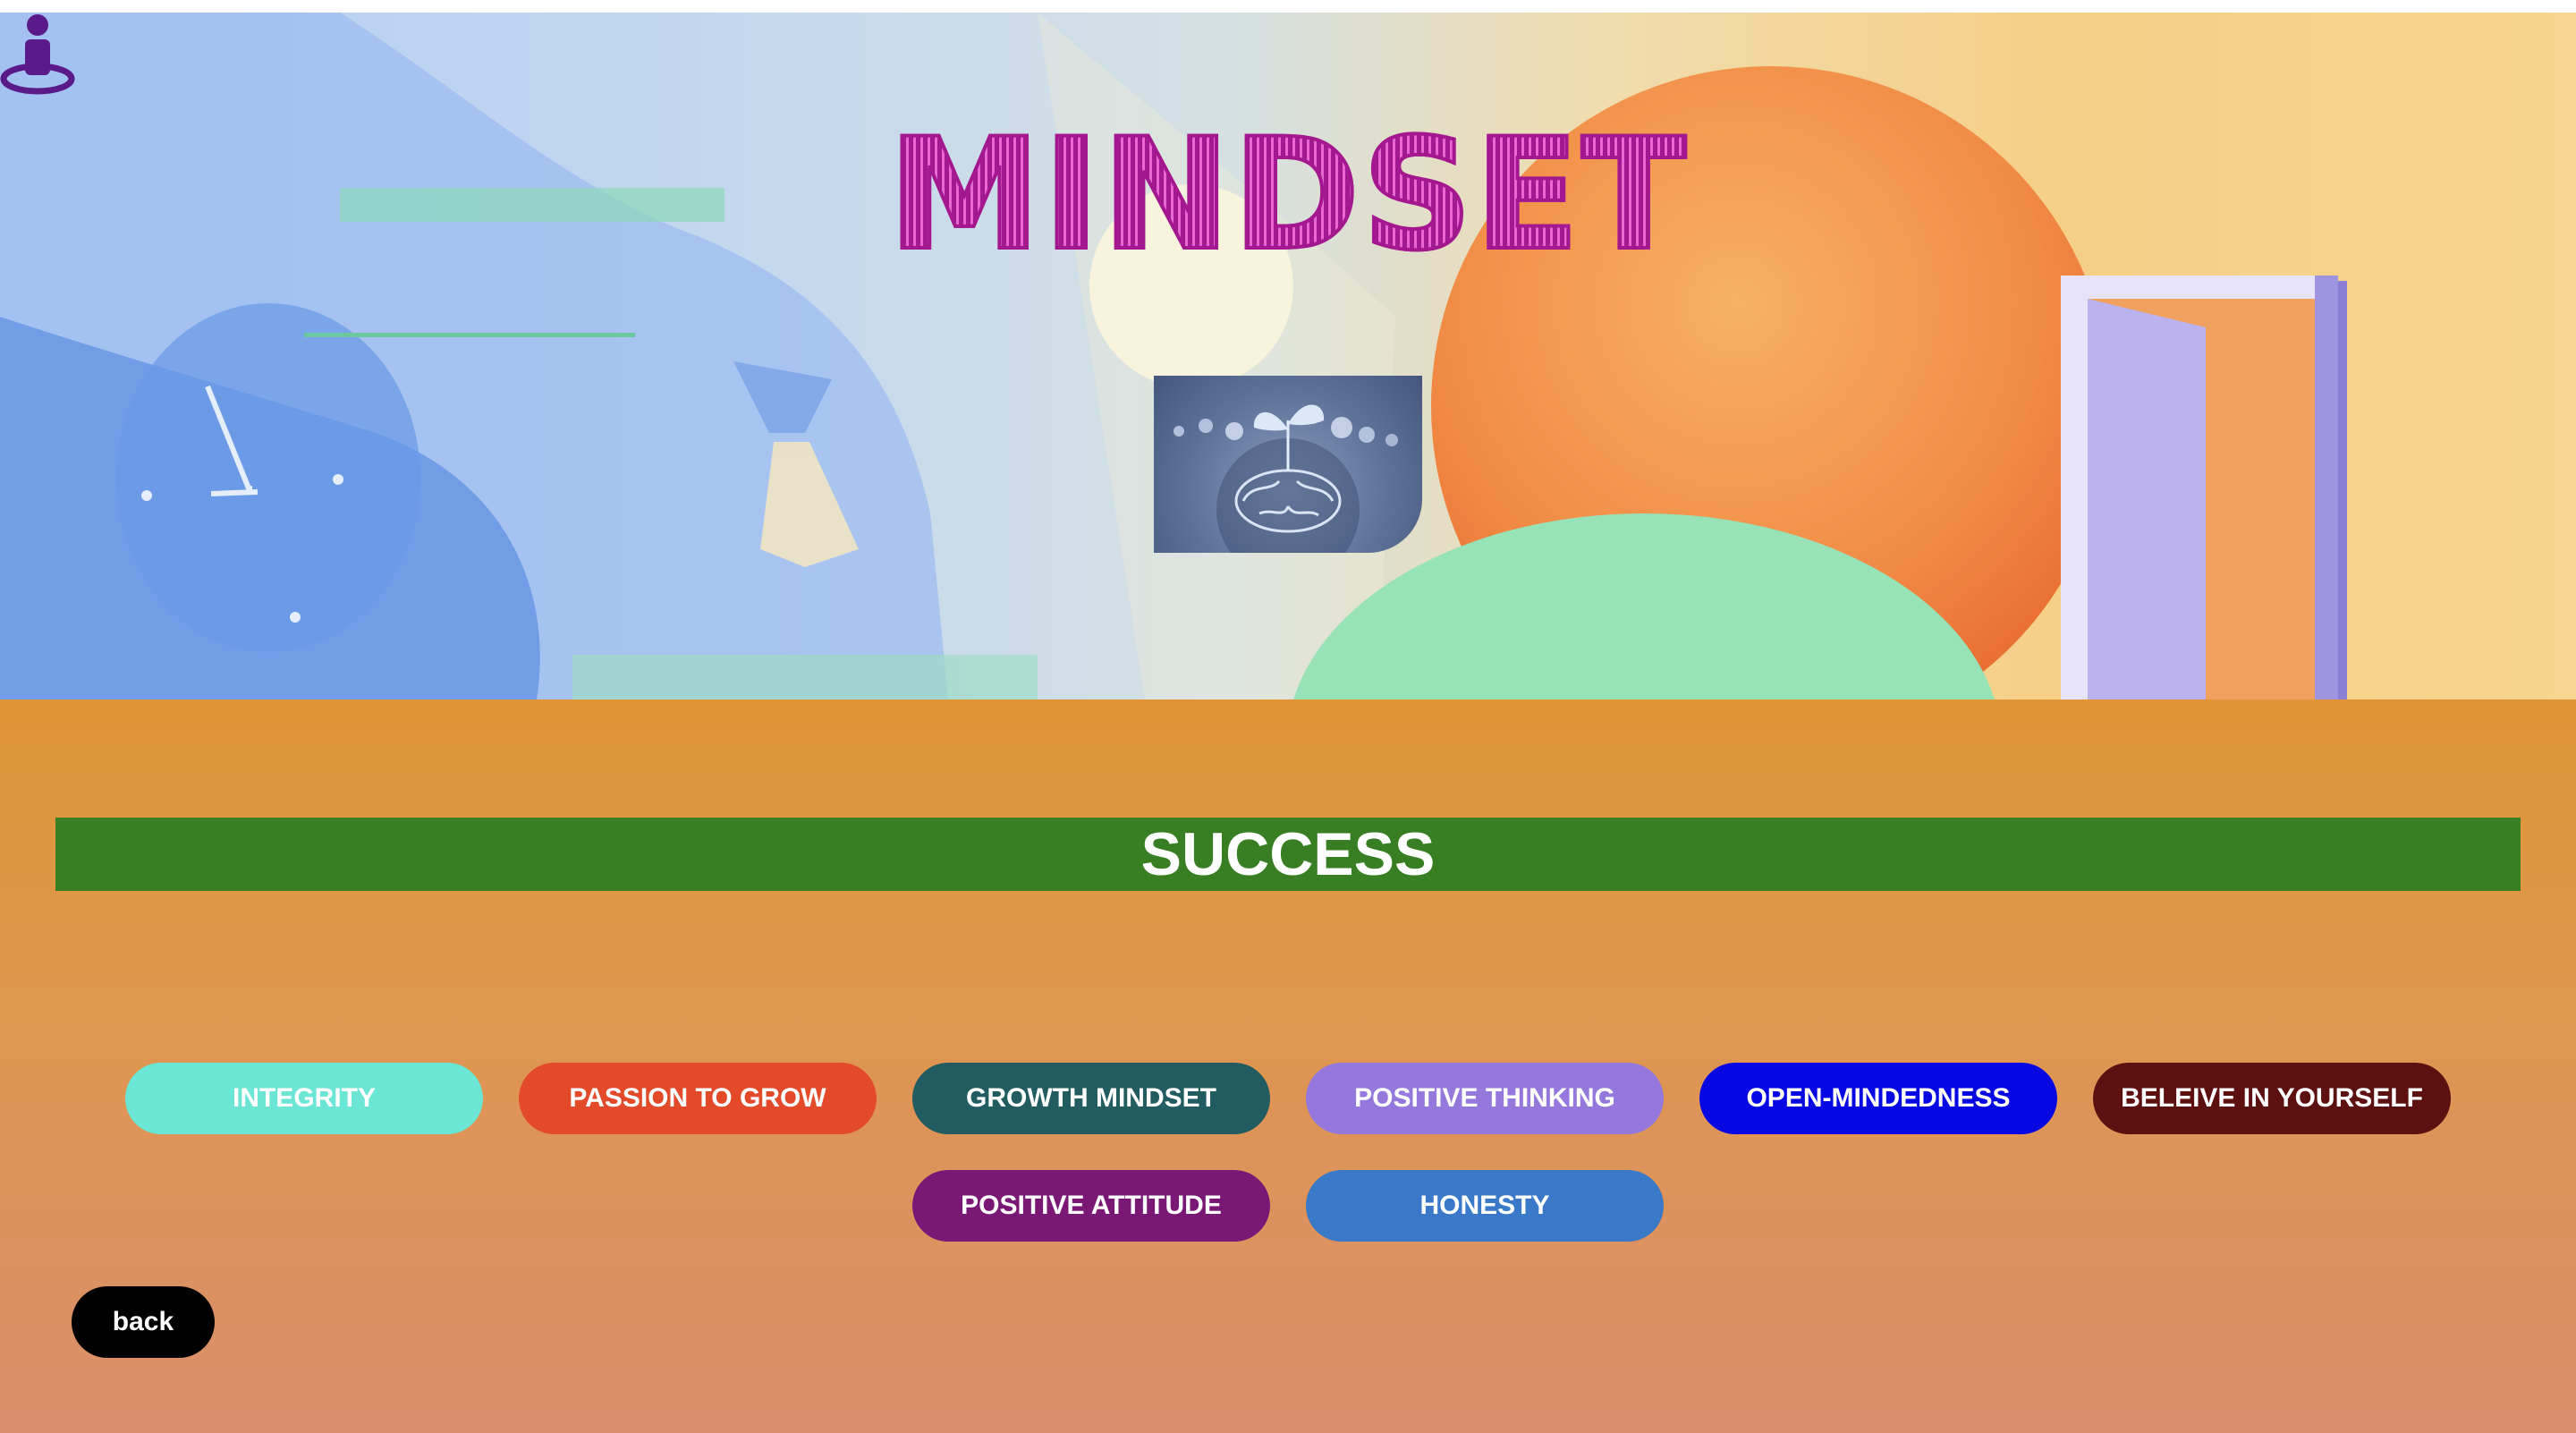  I want to click on page-title: MINDSET, so click(1288, 195).